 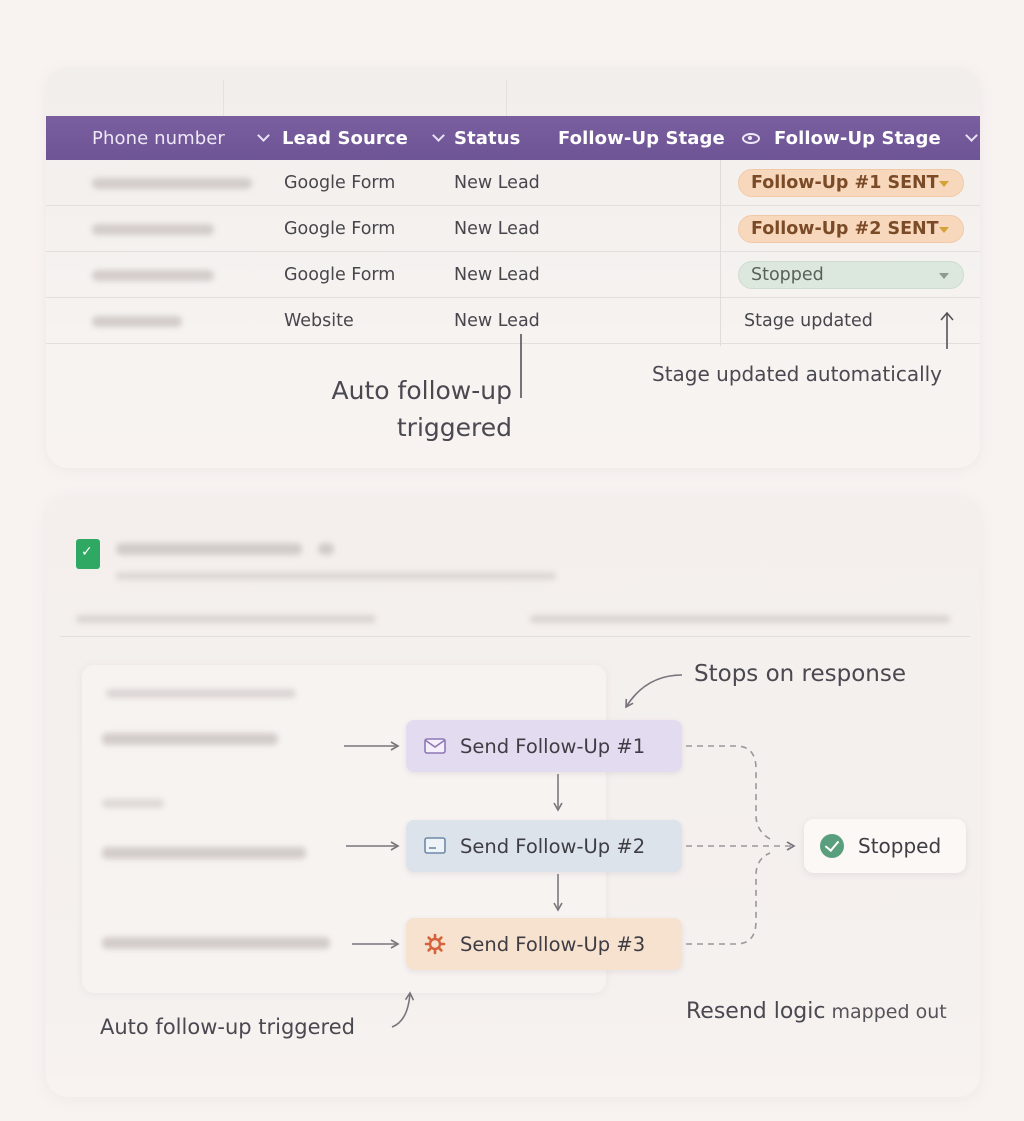 What do you see at coordinates (403, 1009) in the screenshot?
I see `trigger-annotation-arrow` at bounding box center [403, 1009].